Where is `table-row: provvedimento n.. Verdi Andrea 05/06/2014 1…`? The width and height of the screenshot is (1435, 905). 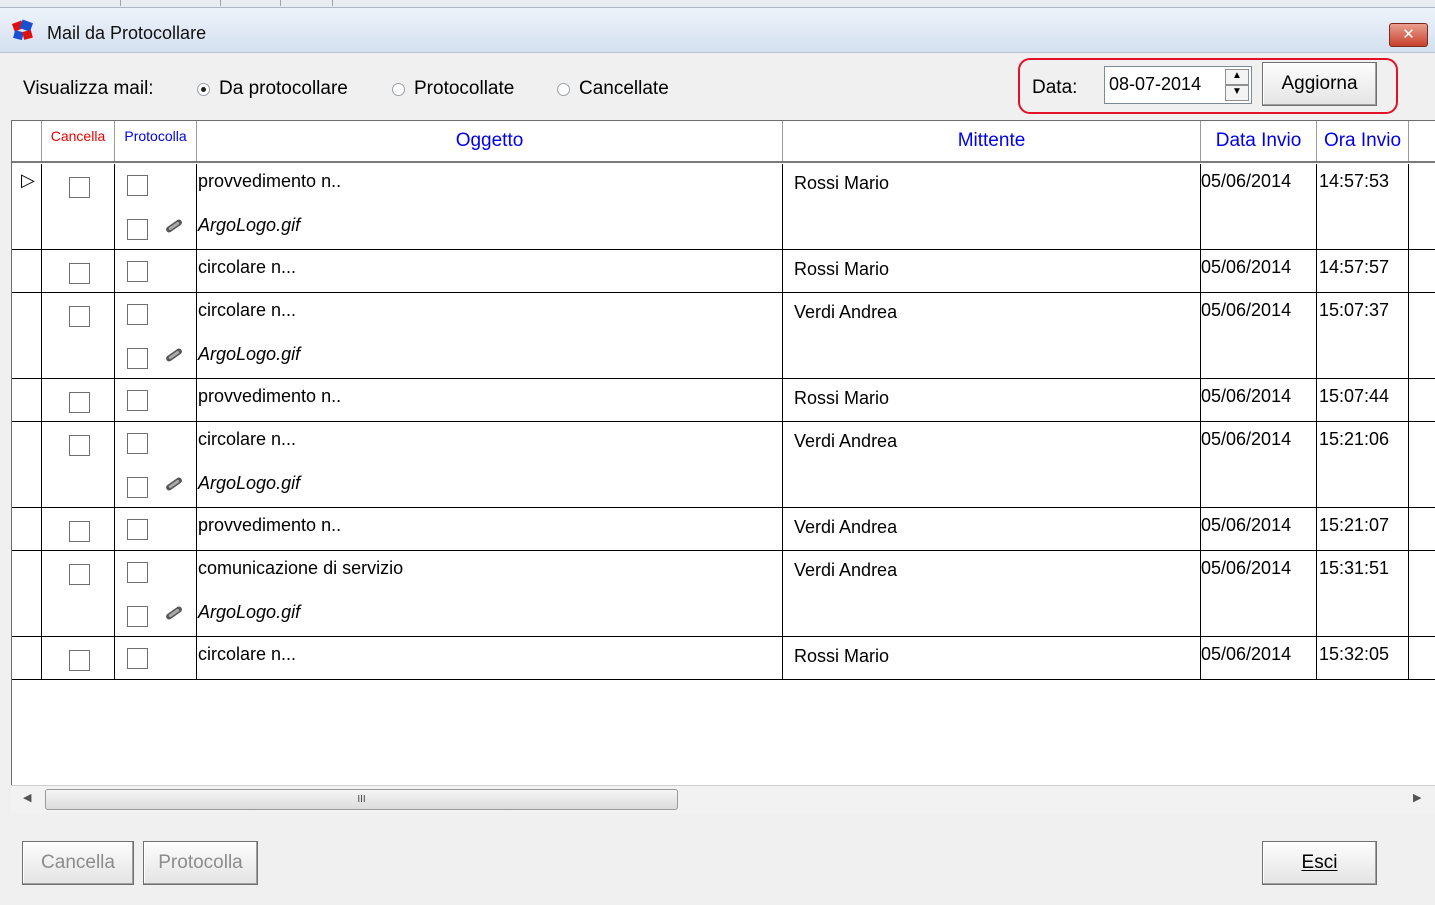 table-row: provvedimento n.. Verdi Andrea 05/06/2014 1… is located at coordinates (723, 529).